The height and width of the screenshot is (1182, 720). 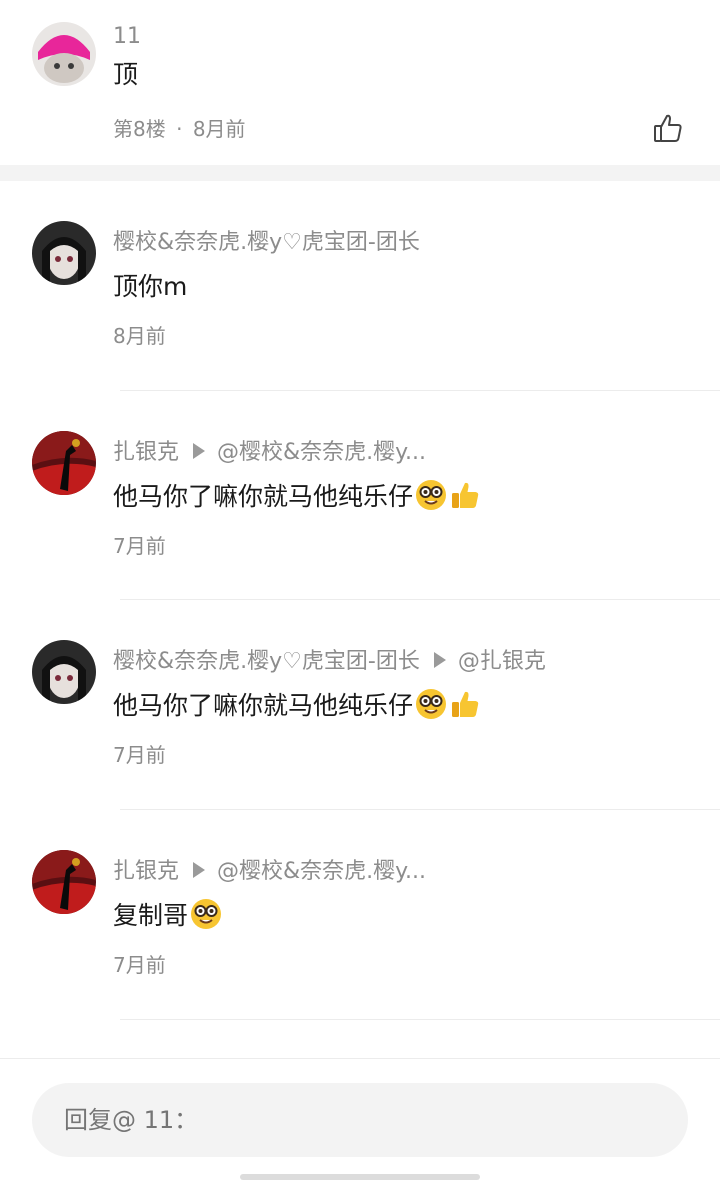 What do you see at coordinates (219, 129) in the screenshot?
I see `comment-time: 8月前` at bounding box center [219, 129].